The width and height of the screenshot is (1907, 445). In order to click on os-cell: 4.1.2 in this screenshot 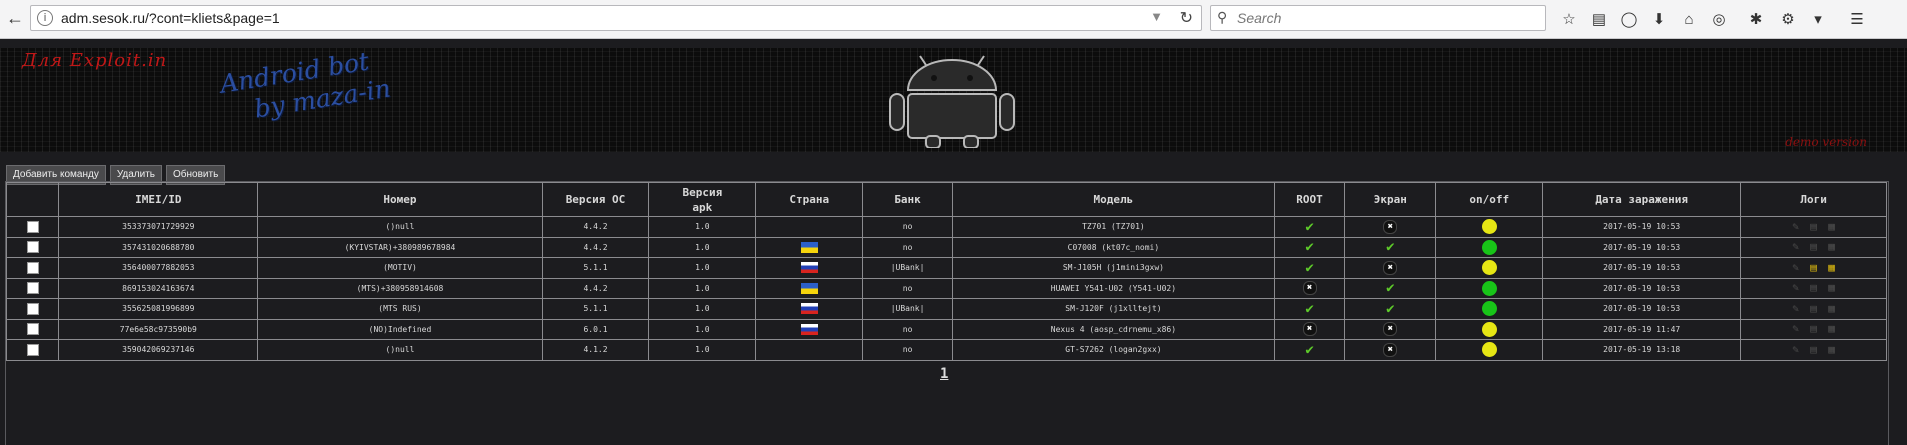, I will do `click(595, 350)`.